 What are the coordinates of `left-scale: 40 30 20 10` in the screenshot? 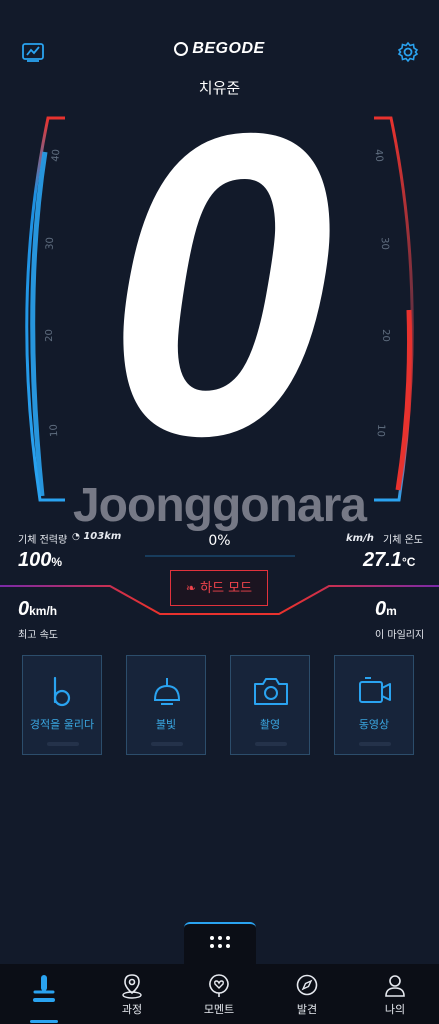 It's located at (54, 299).